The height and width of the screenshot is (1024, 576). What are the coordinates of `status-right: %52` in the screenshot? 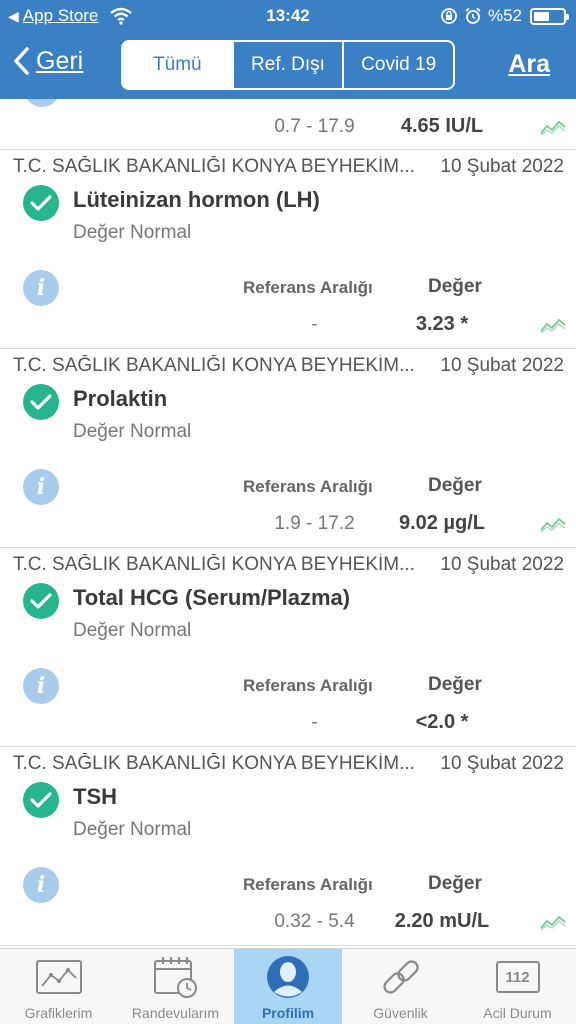 It's located at (504, 16).